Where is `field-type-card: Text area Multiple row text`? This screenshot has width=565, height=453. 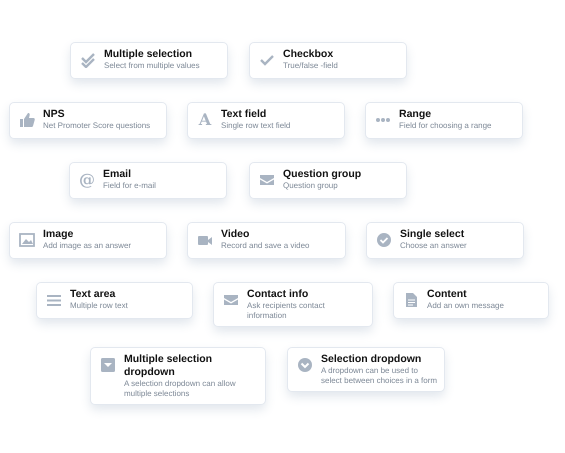
field-type-card: Text area Multiple row text is located at coordinates (114, 300).